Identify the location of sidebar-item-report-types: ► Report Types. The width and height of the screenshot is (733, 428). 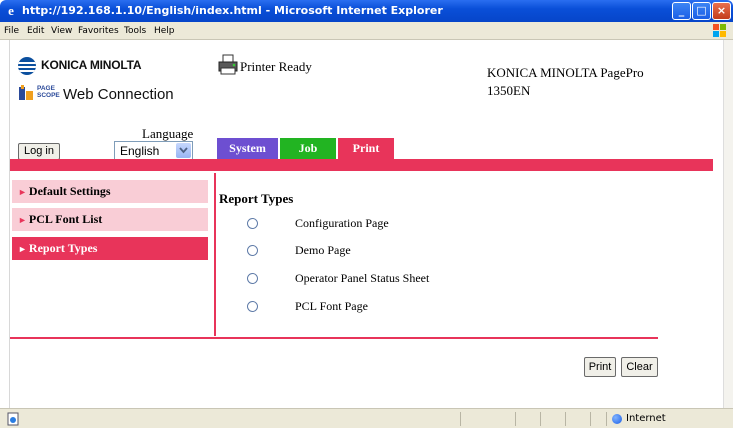
(110, 248).